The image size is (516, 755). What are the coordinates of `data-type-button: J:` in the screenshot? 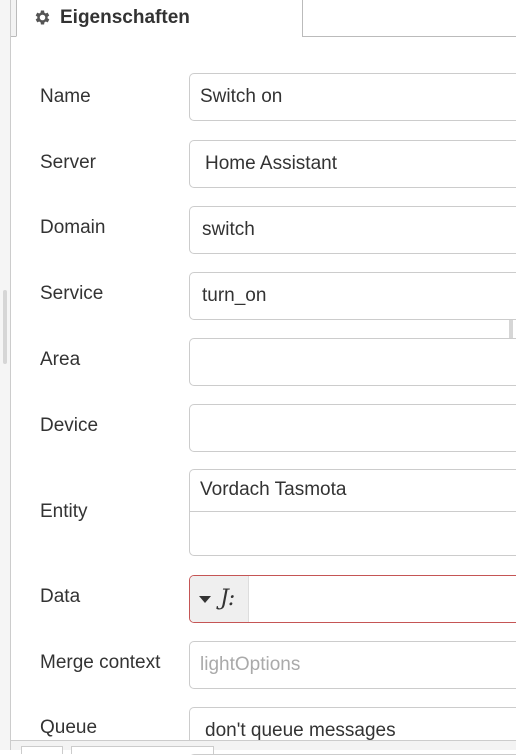 It's located at (219, 599).